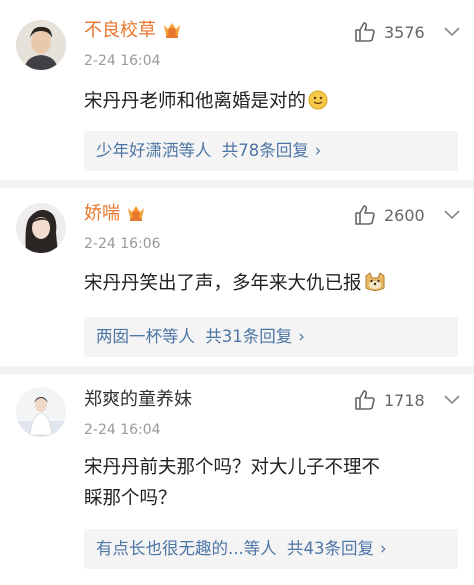 This screenshot has width=474, height=585. I want to click on comment-time: 2-24 16:06, so click(122, 244).